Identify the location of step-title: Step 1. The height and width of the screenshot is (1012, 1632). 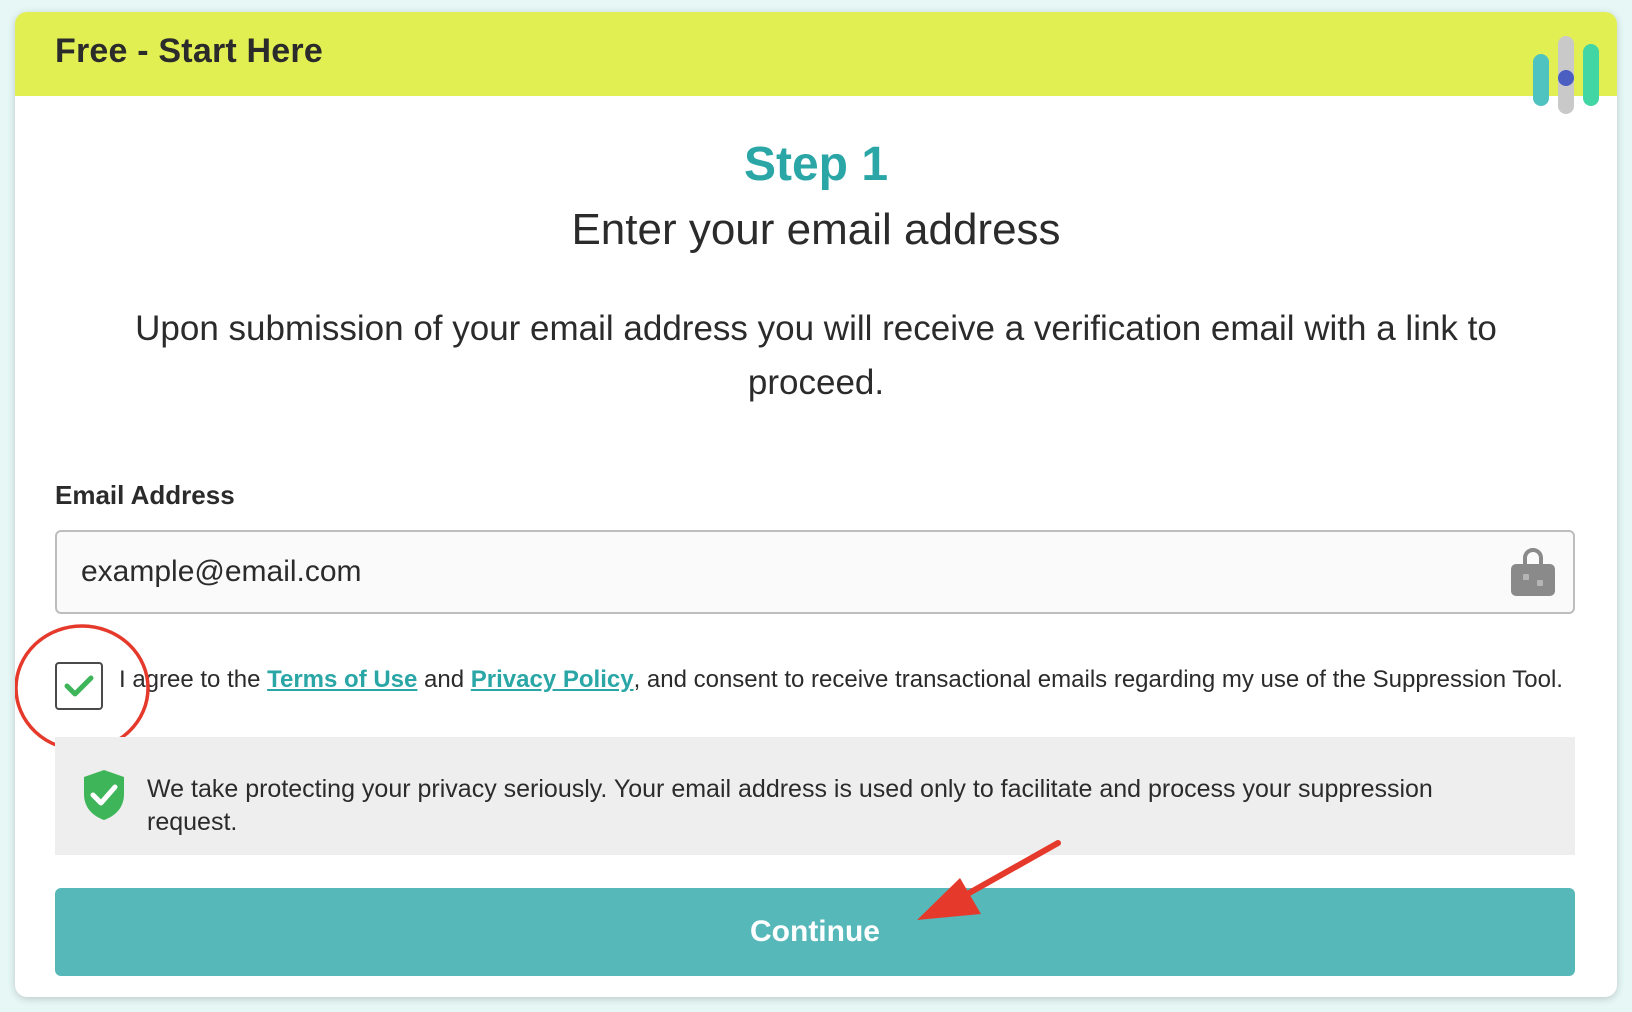
(816, 164).